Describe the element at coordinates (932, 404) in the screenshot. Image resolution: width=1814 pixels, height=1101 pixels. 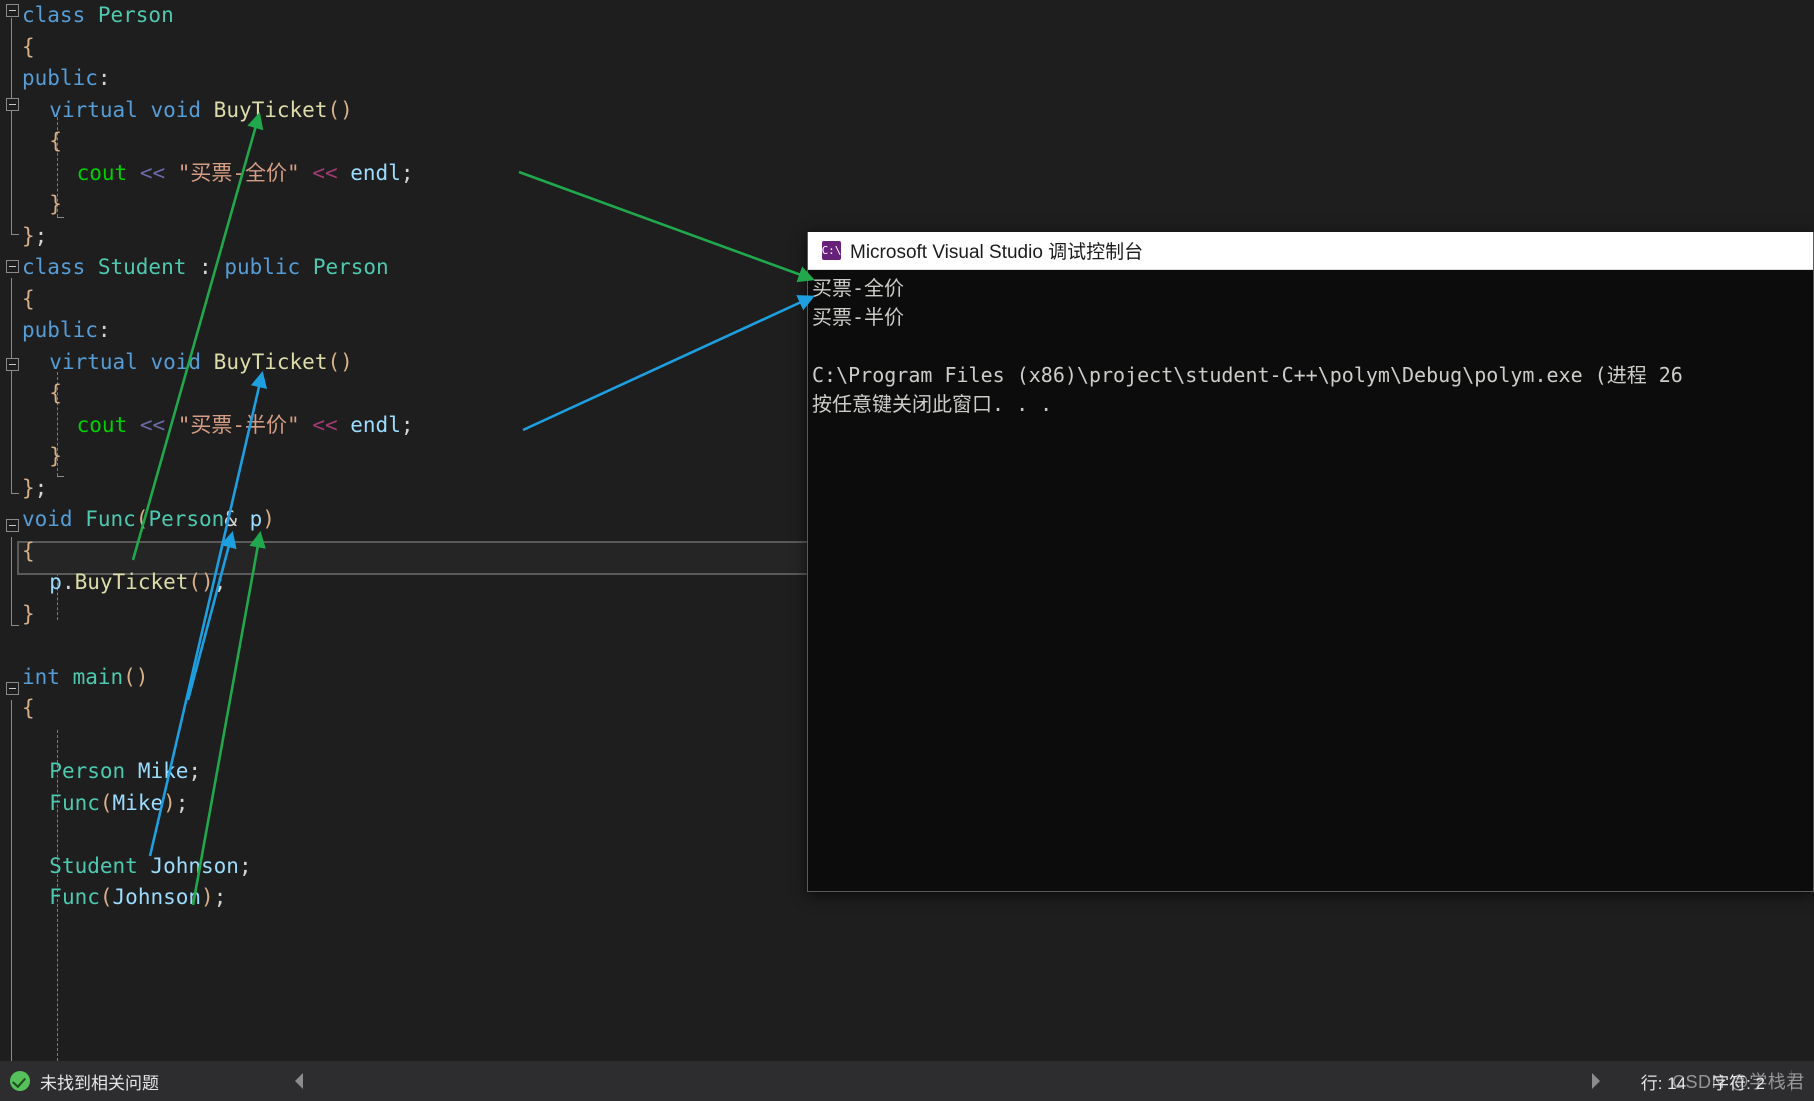
I see `console-output-line: 按任意键关闭此窗口. . .` at that location.